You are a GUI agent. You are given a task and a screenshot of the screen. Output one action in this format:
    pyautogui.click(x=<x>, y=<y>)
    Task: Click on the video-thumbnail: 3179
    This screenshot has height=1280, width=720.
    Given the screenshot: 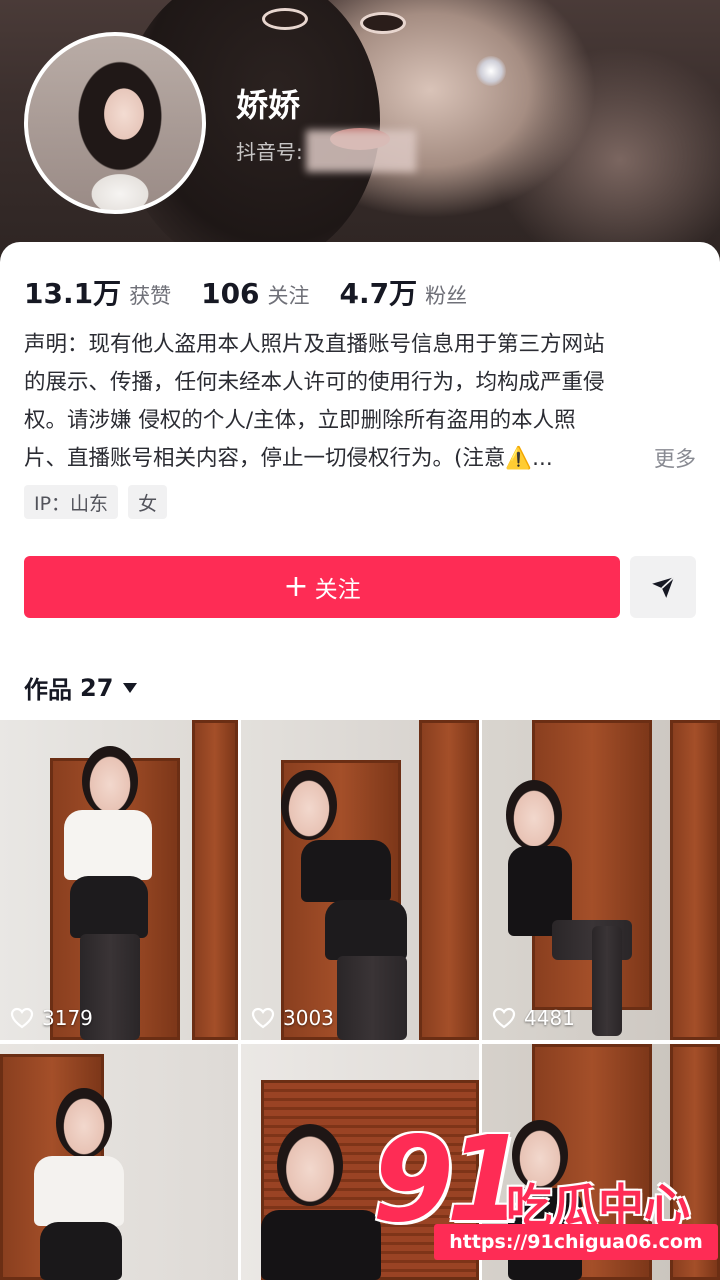 What is the action you would take?
    pyautogui.click(x=119, y=880)
    